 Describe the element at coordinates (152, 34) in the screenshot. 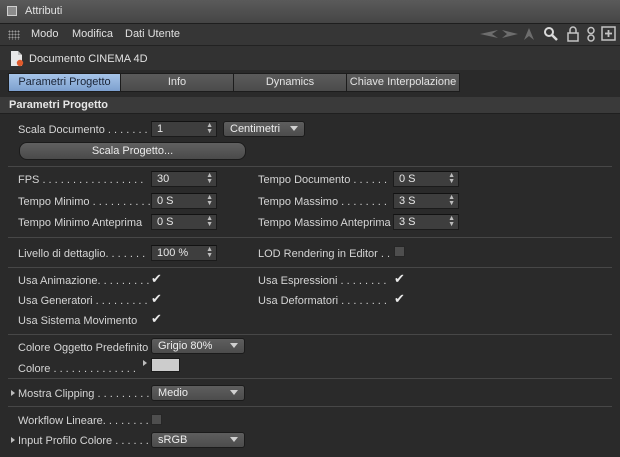

I see `menu-dati-utente: Dati Utente` at that location.